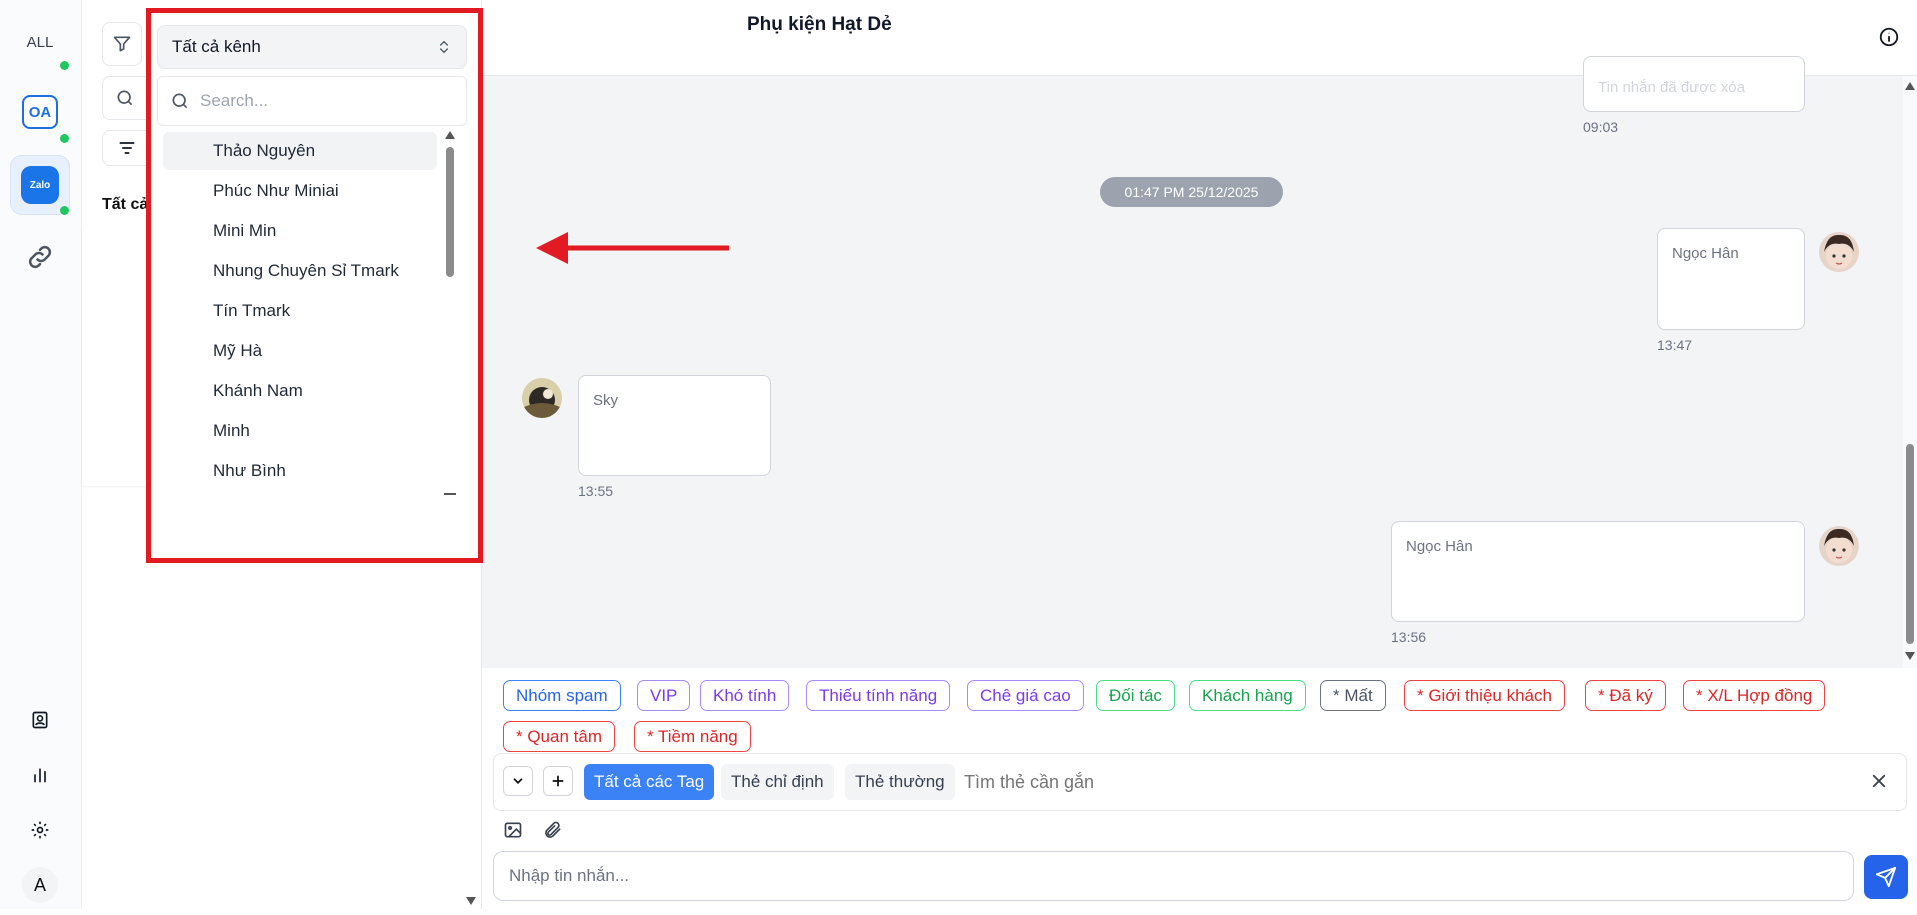 Image resolution: width=1917 pixels, height=915 pixels. I want to click on channel-oa-button: OA, so click(40, 112).